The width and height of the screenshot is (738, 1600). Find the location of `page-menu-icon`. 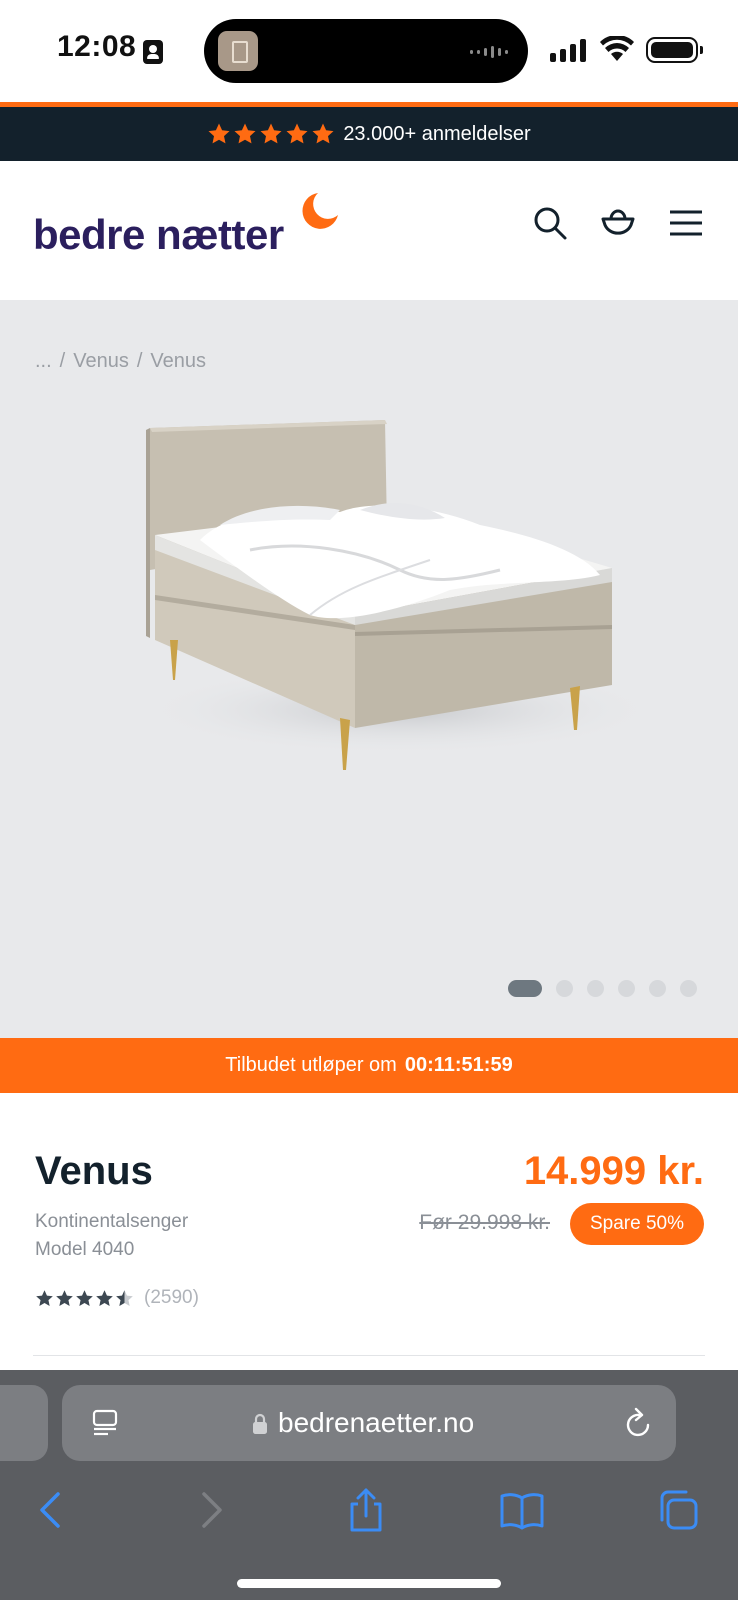

page-menu-icon is located at coordinates (105, 1423).